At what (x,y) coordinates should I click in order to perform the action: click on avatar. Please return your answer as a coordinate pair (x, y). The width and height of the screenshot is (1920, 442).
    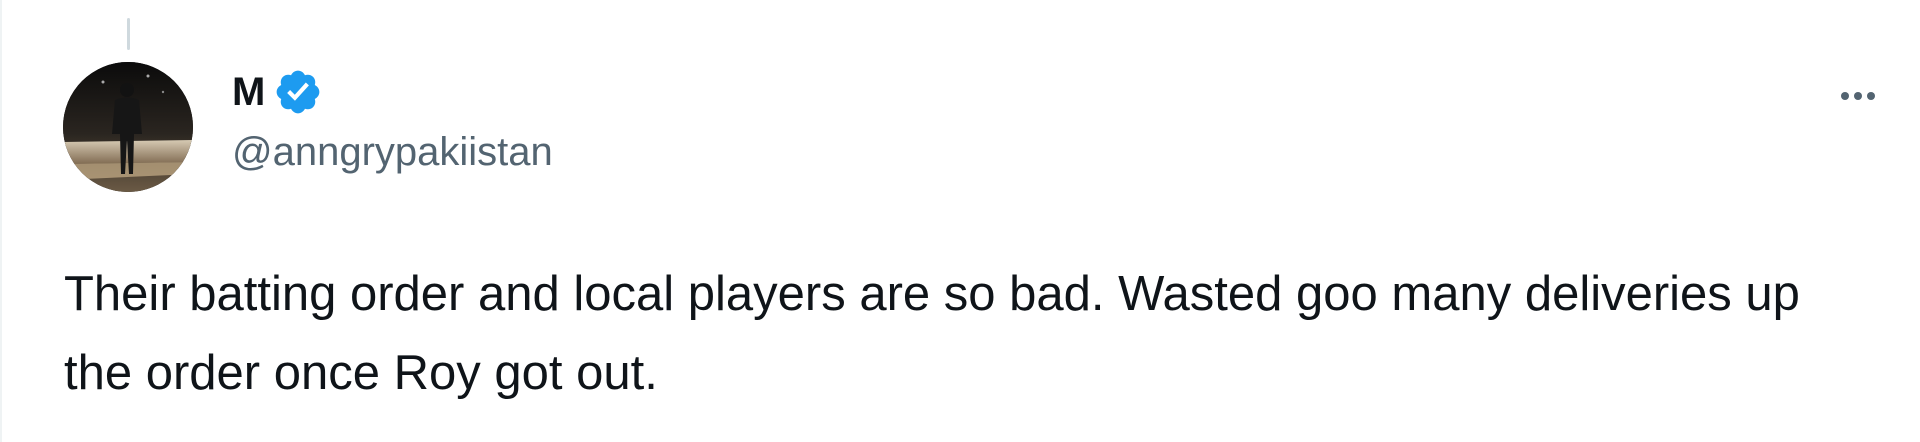
    Looking at the image, I should click on (128, 127).